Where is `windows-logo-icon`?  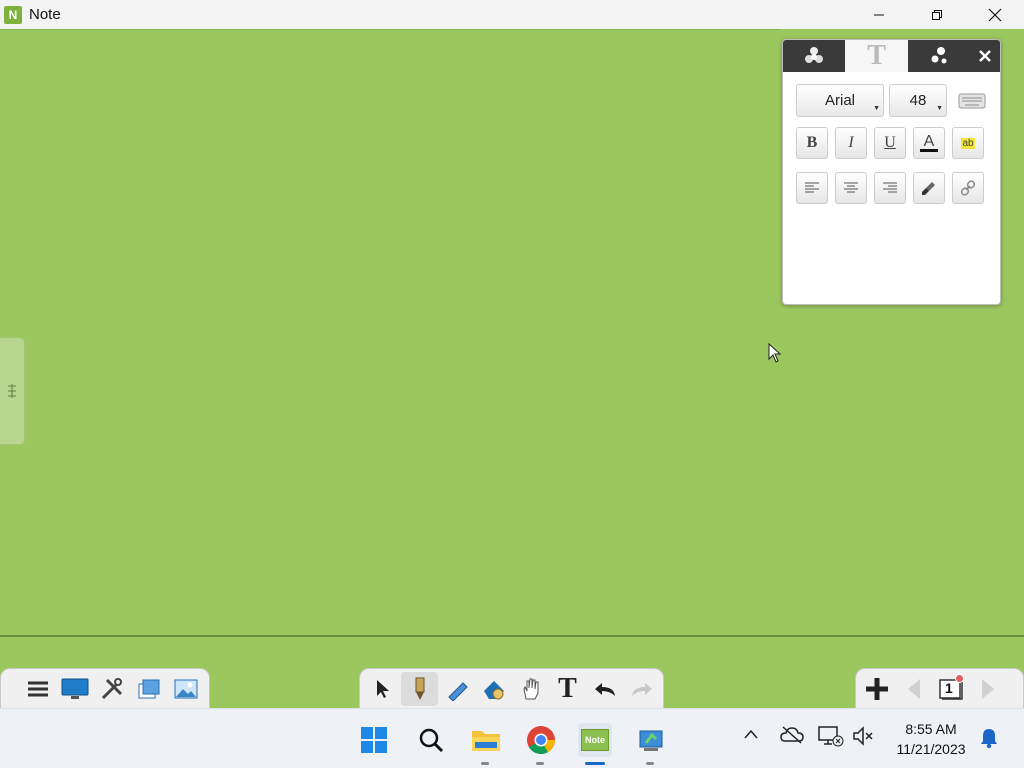 windows-logo-icon is located at coordinates (374, 740).